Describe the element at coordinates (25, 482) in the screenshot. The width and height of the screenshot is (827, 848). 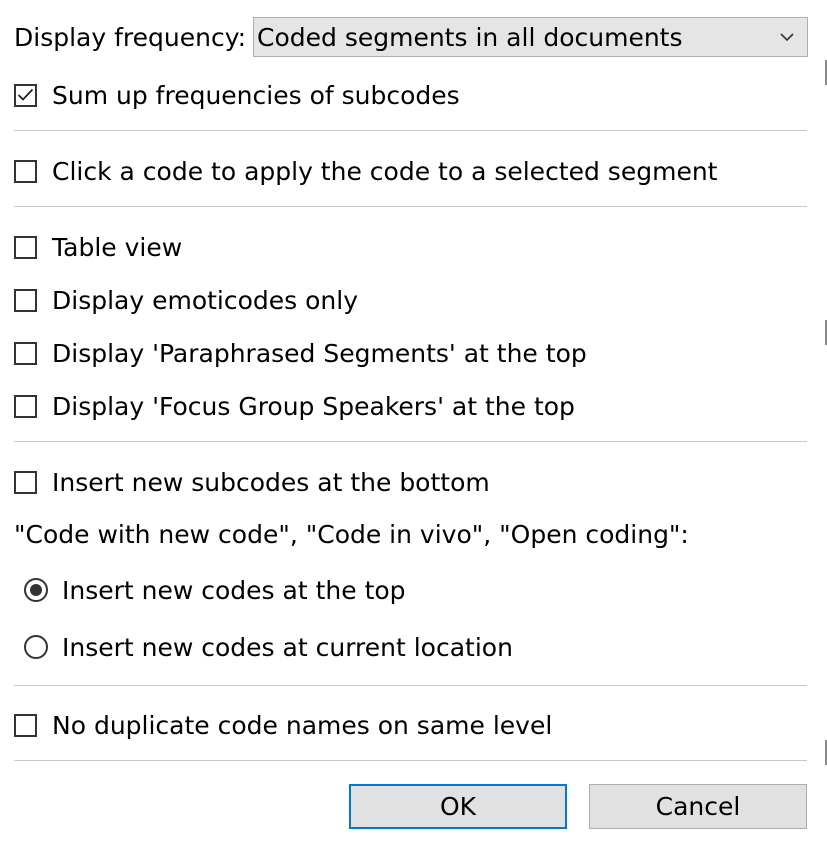
I see `subcodes-bottom-checkbox` at that location.